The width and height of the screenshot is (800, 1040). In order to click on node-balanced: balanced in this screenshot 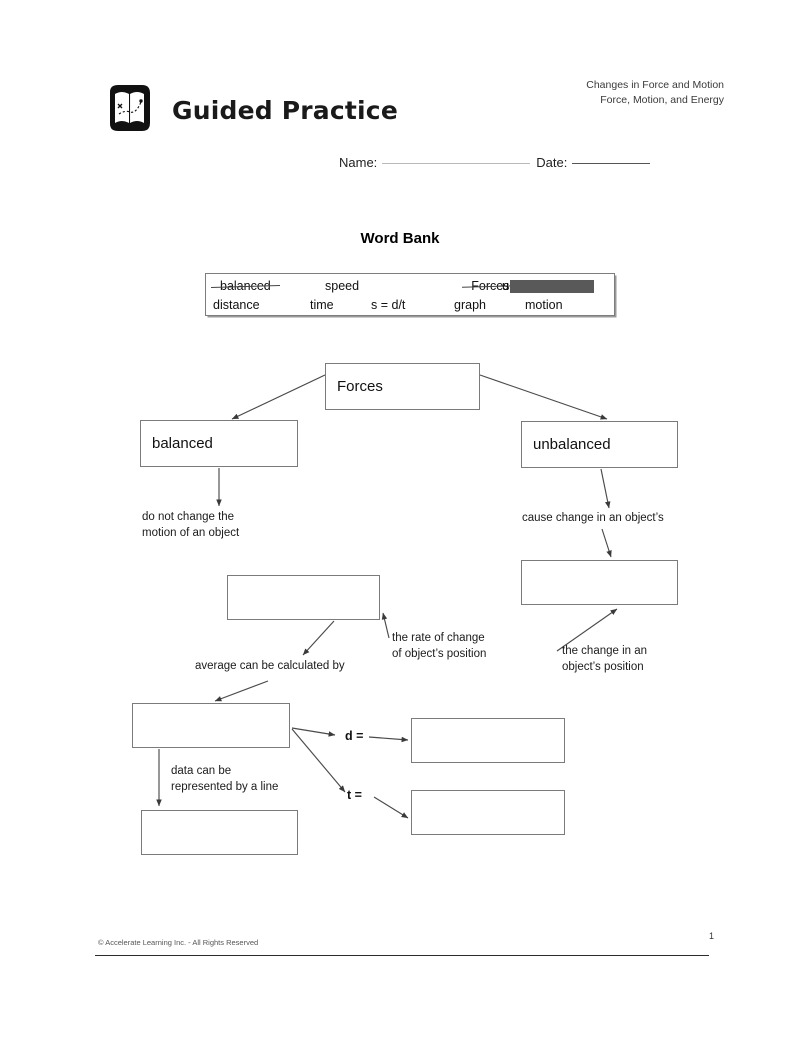, I will do `click(219, 443)`.